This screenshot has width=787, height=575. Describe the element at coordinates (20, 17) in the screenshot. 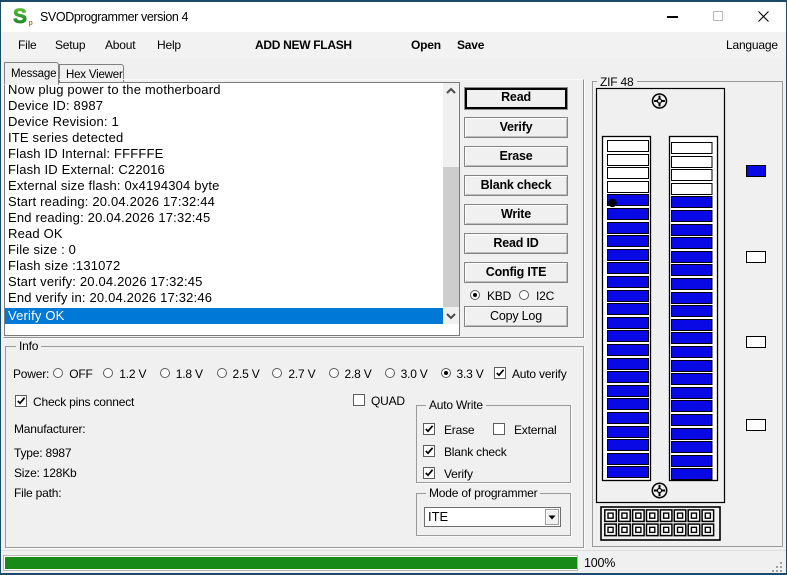

I see `svg-text: S` at that location.